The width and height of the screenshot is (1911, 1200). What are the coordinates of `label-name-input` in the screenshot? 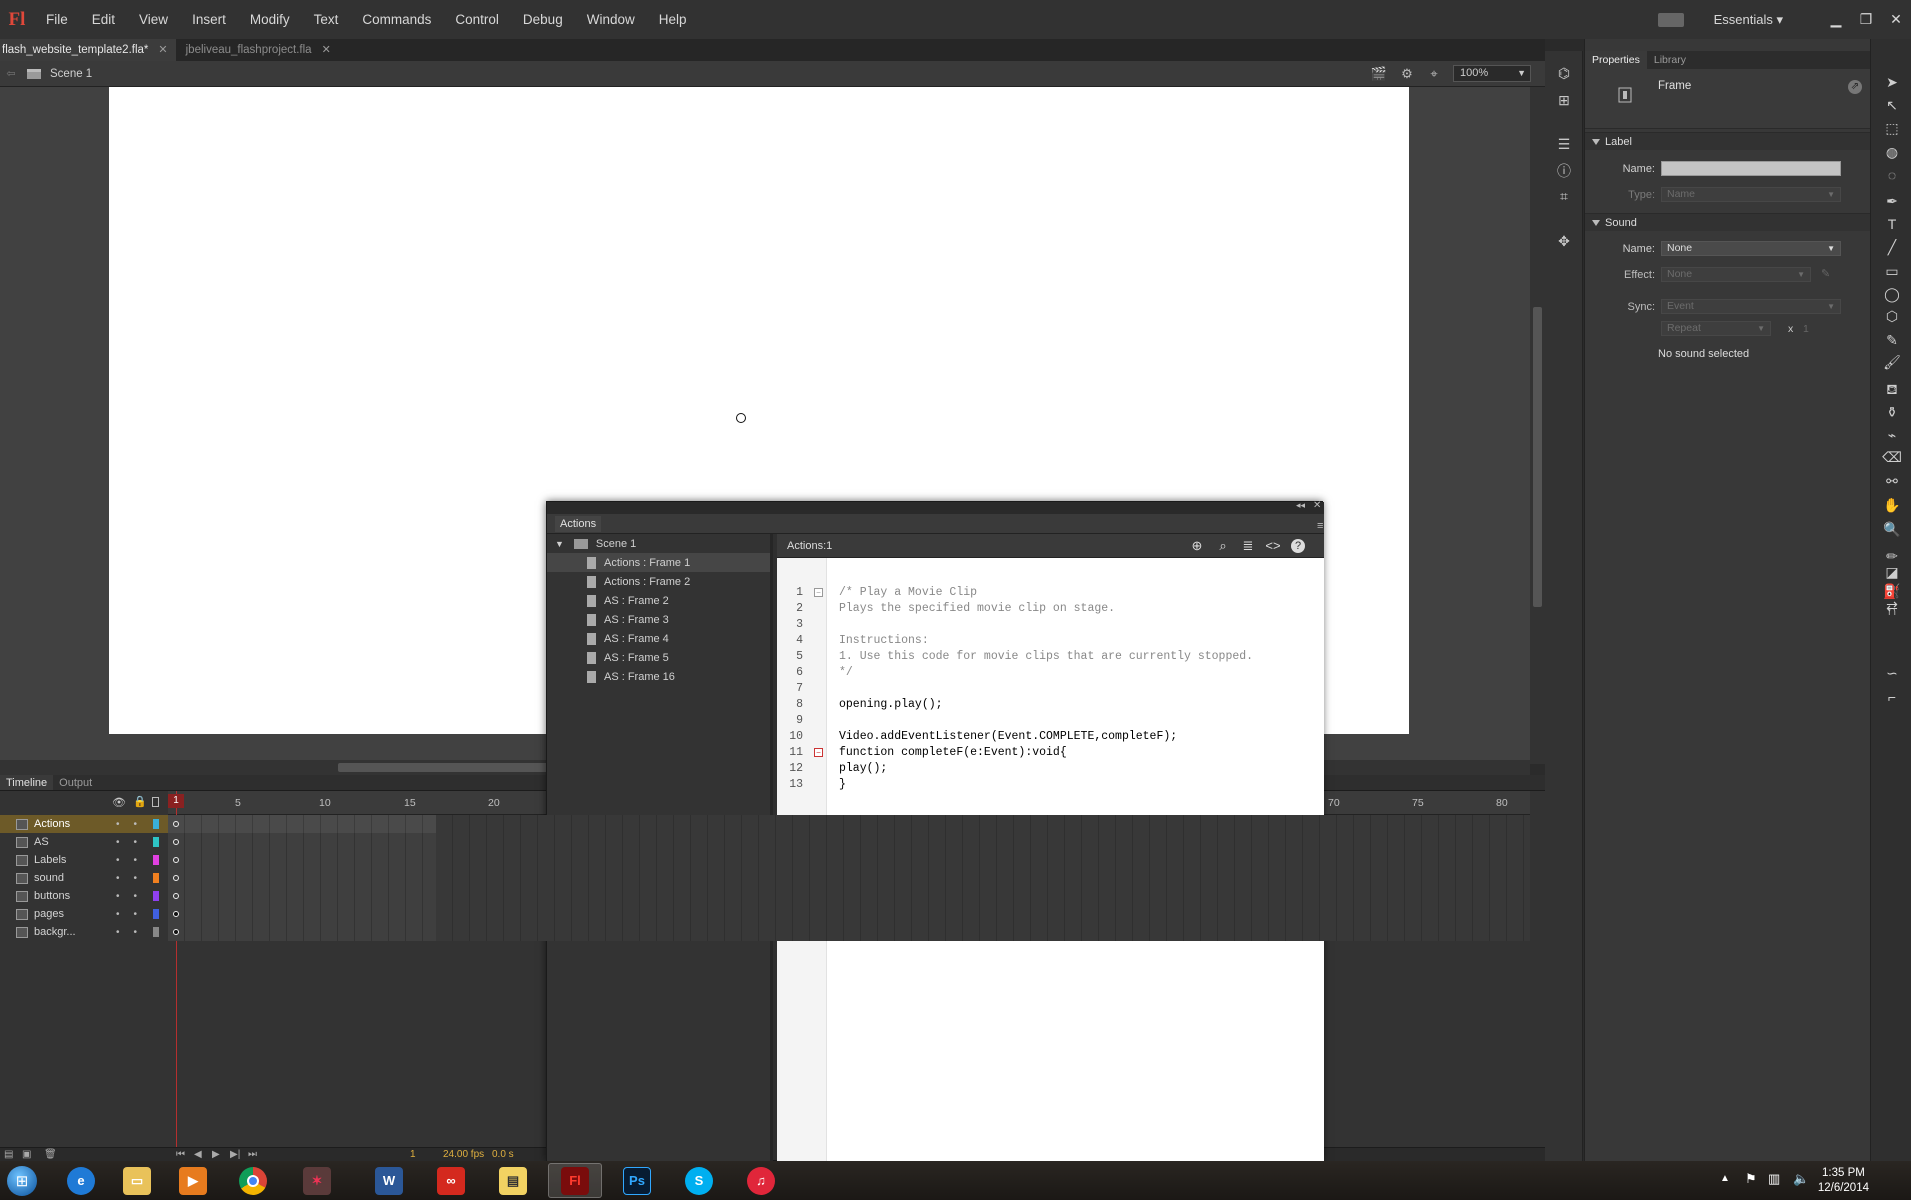 It's located at (1751, 168).